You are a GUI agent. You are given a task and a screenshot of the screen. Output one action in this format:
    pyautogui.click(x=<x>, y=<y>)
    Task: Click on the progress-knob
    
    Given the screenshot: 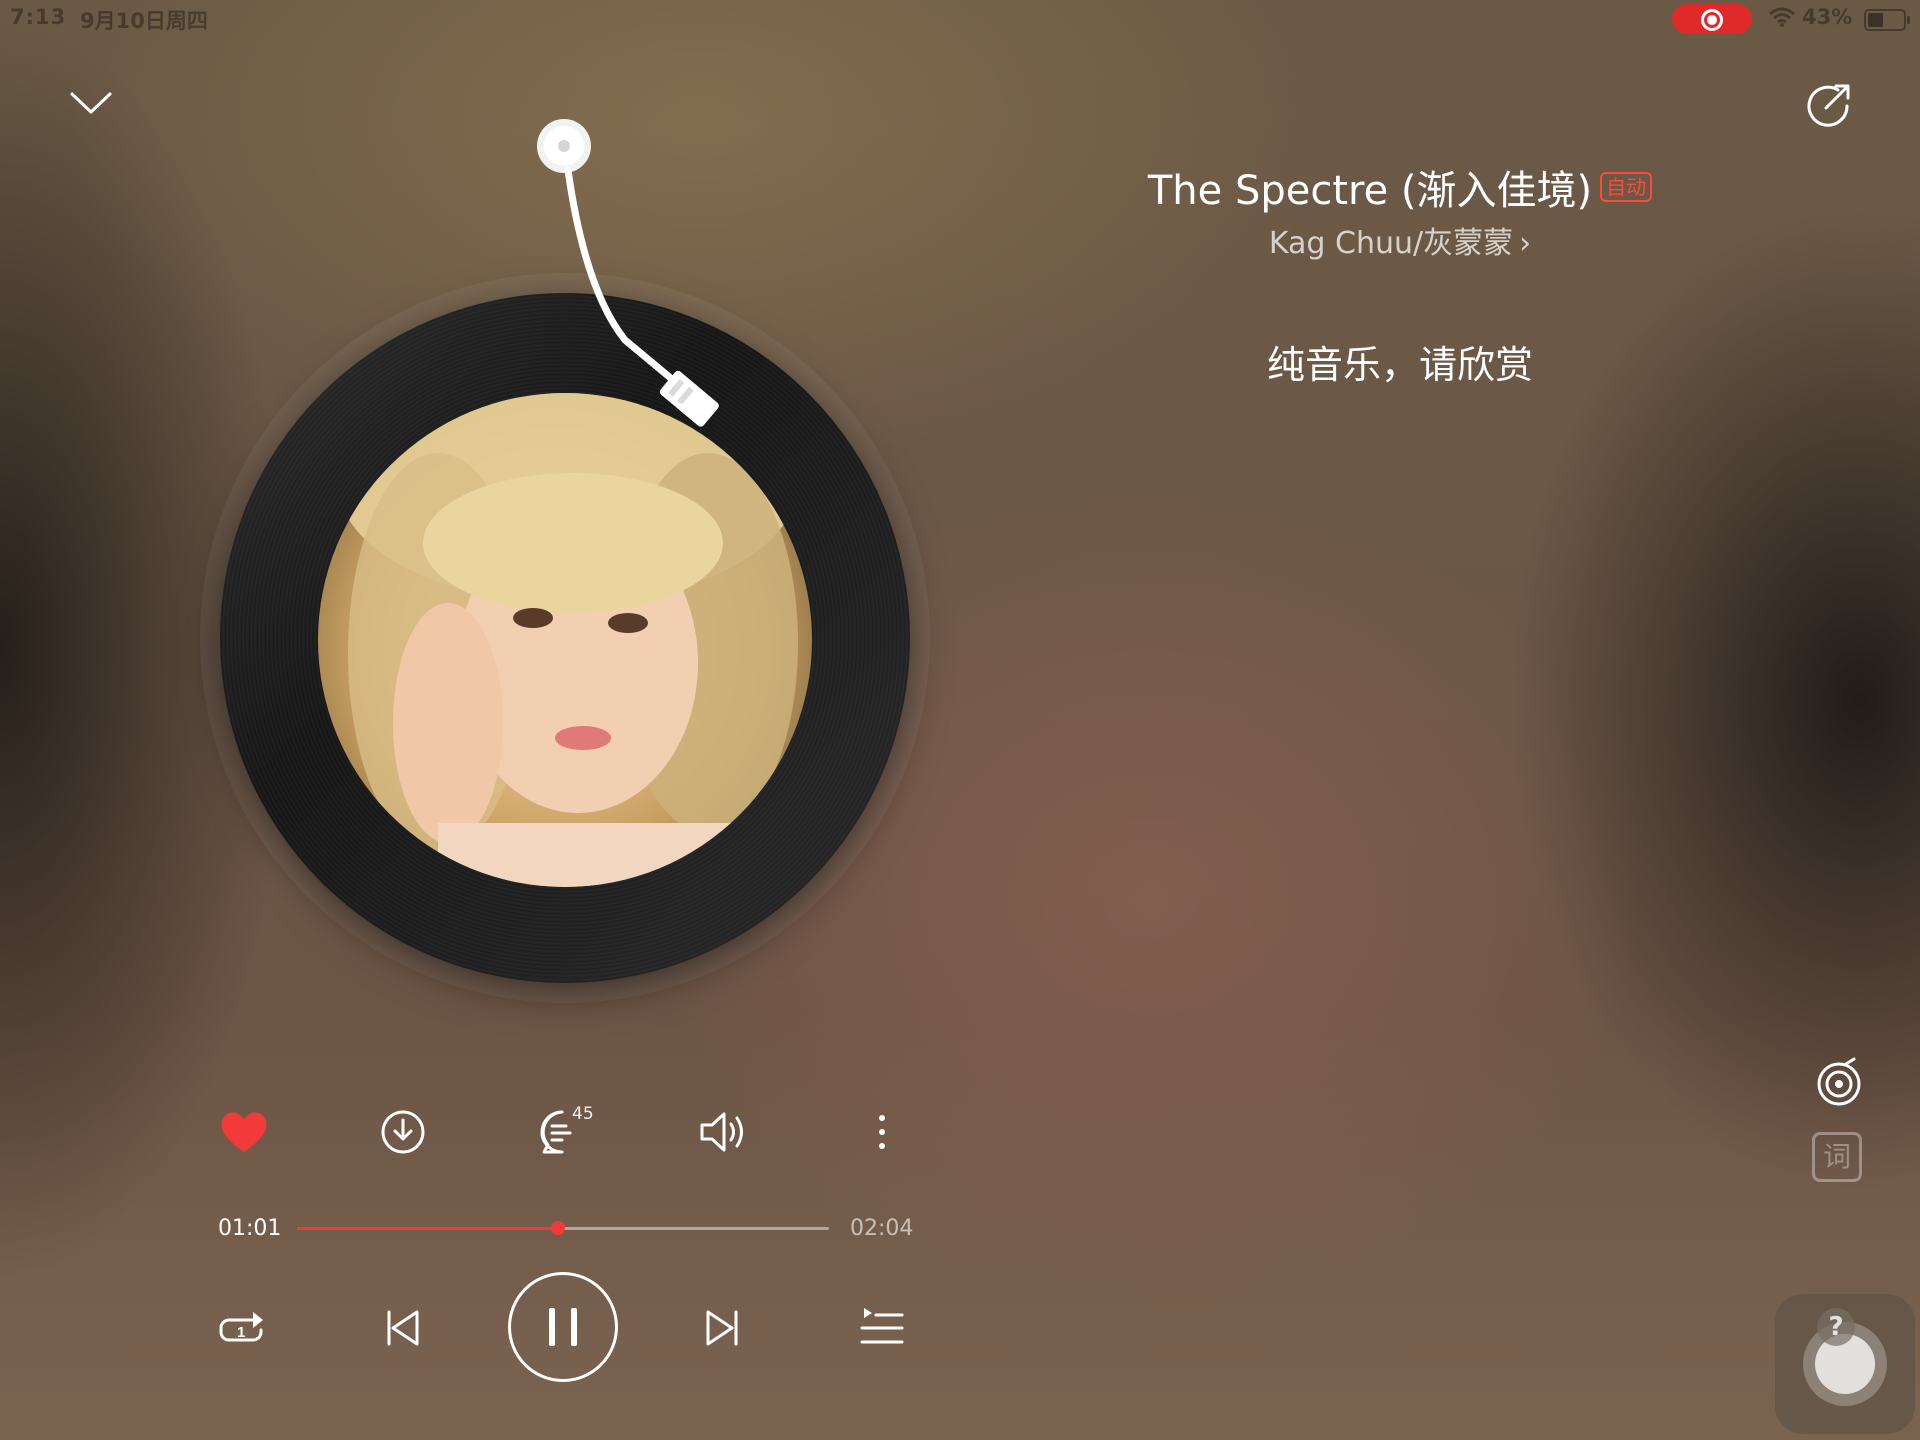 What is the action you would take?
    pyautogui.click(x=557, y=1228)
    